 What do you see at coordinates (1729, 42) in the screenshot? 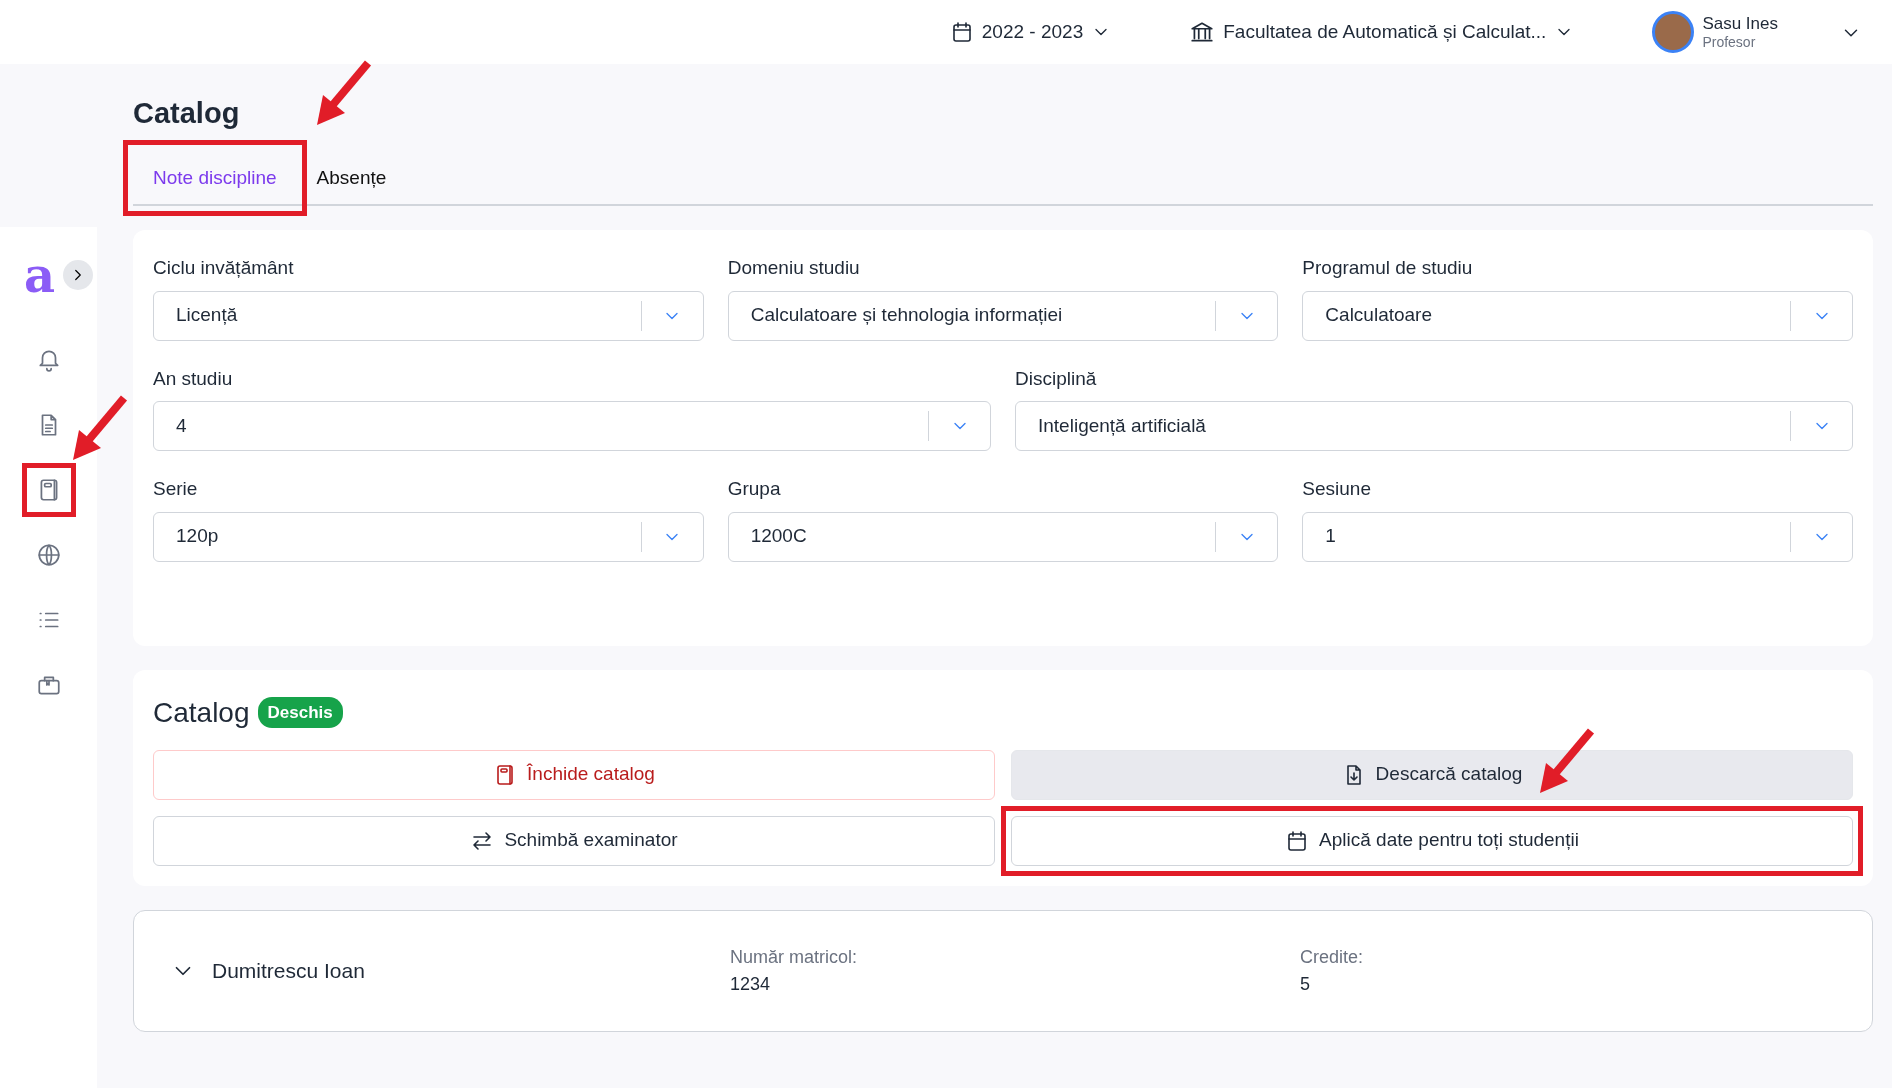
I see `user-role: Profesor` at bounding box center [1729, 42].